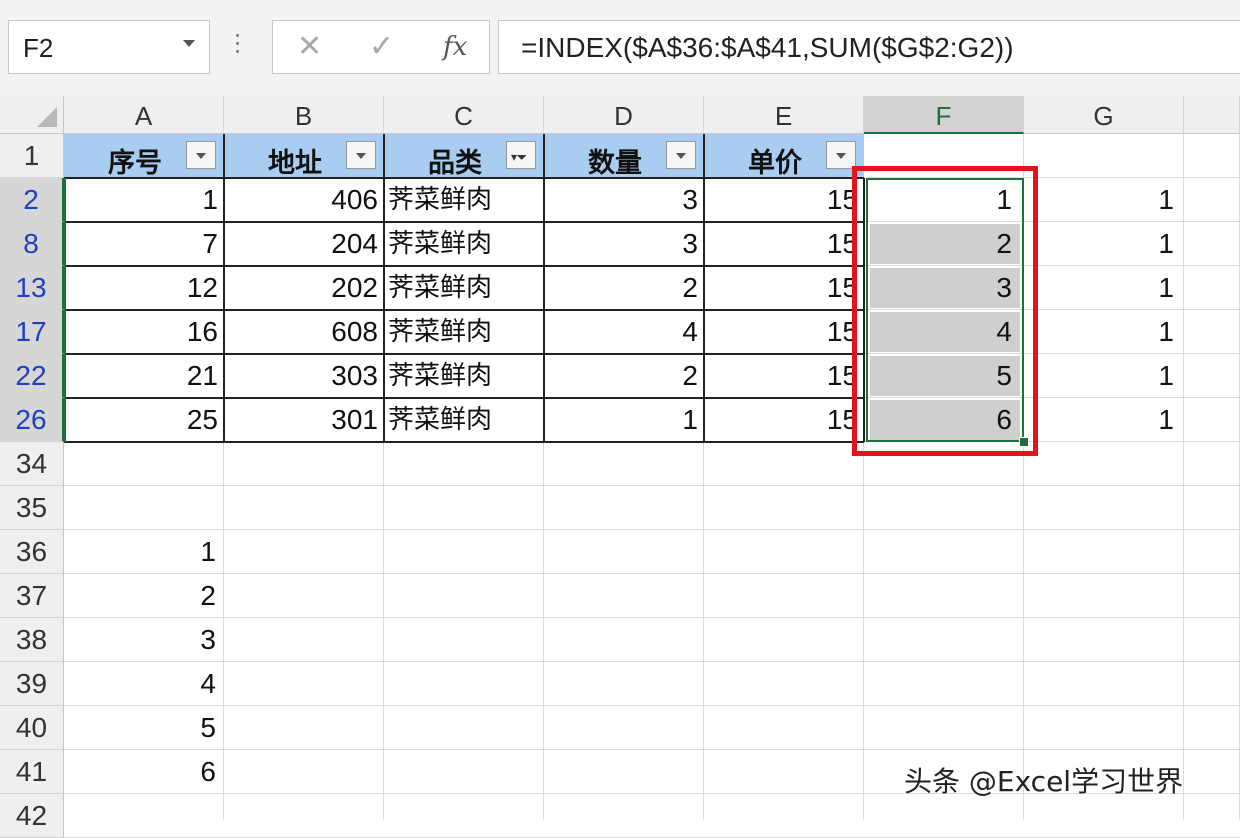 The width and height of the screenshot is (1240, 838). What do you see at coordinates (784, 156) in the screenshot?
I see `table-header-cell: 单价` at bounding box center [784, 156].